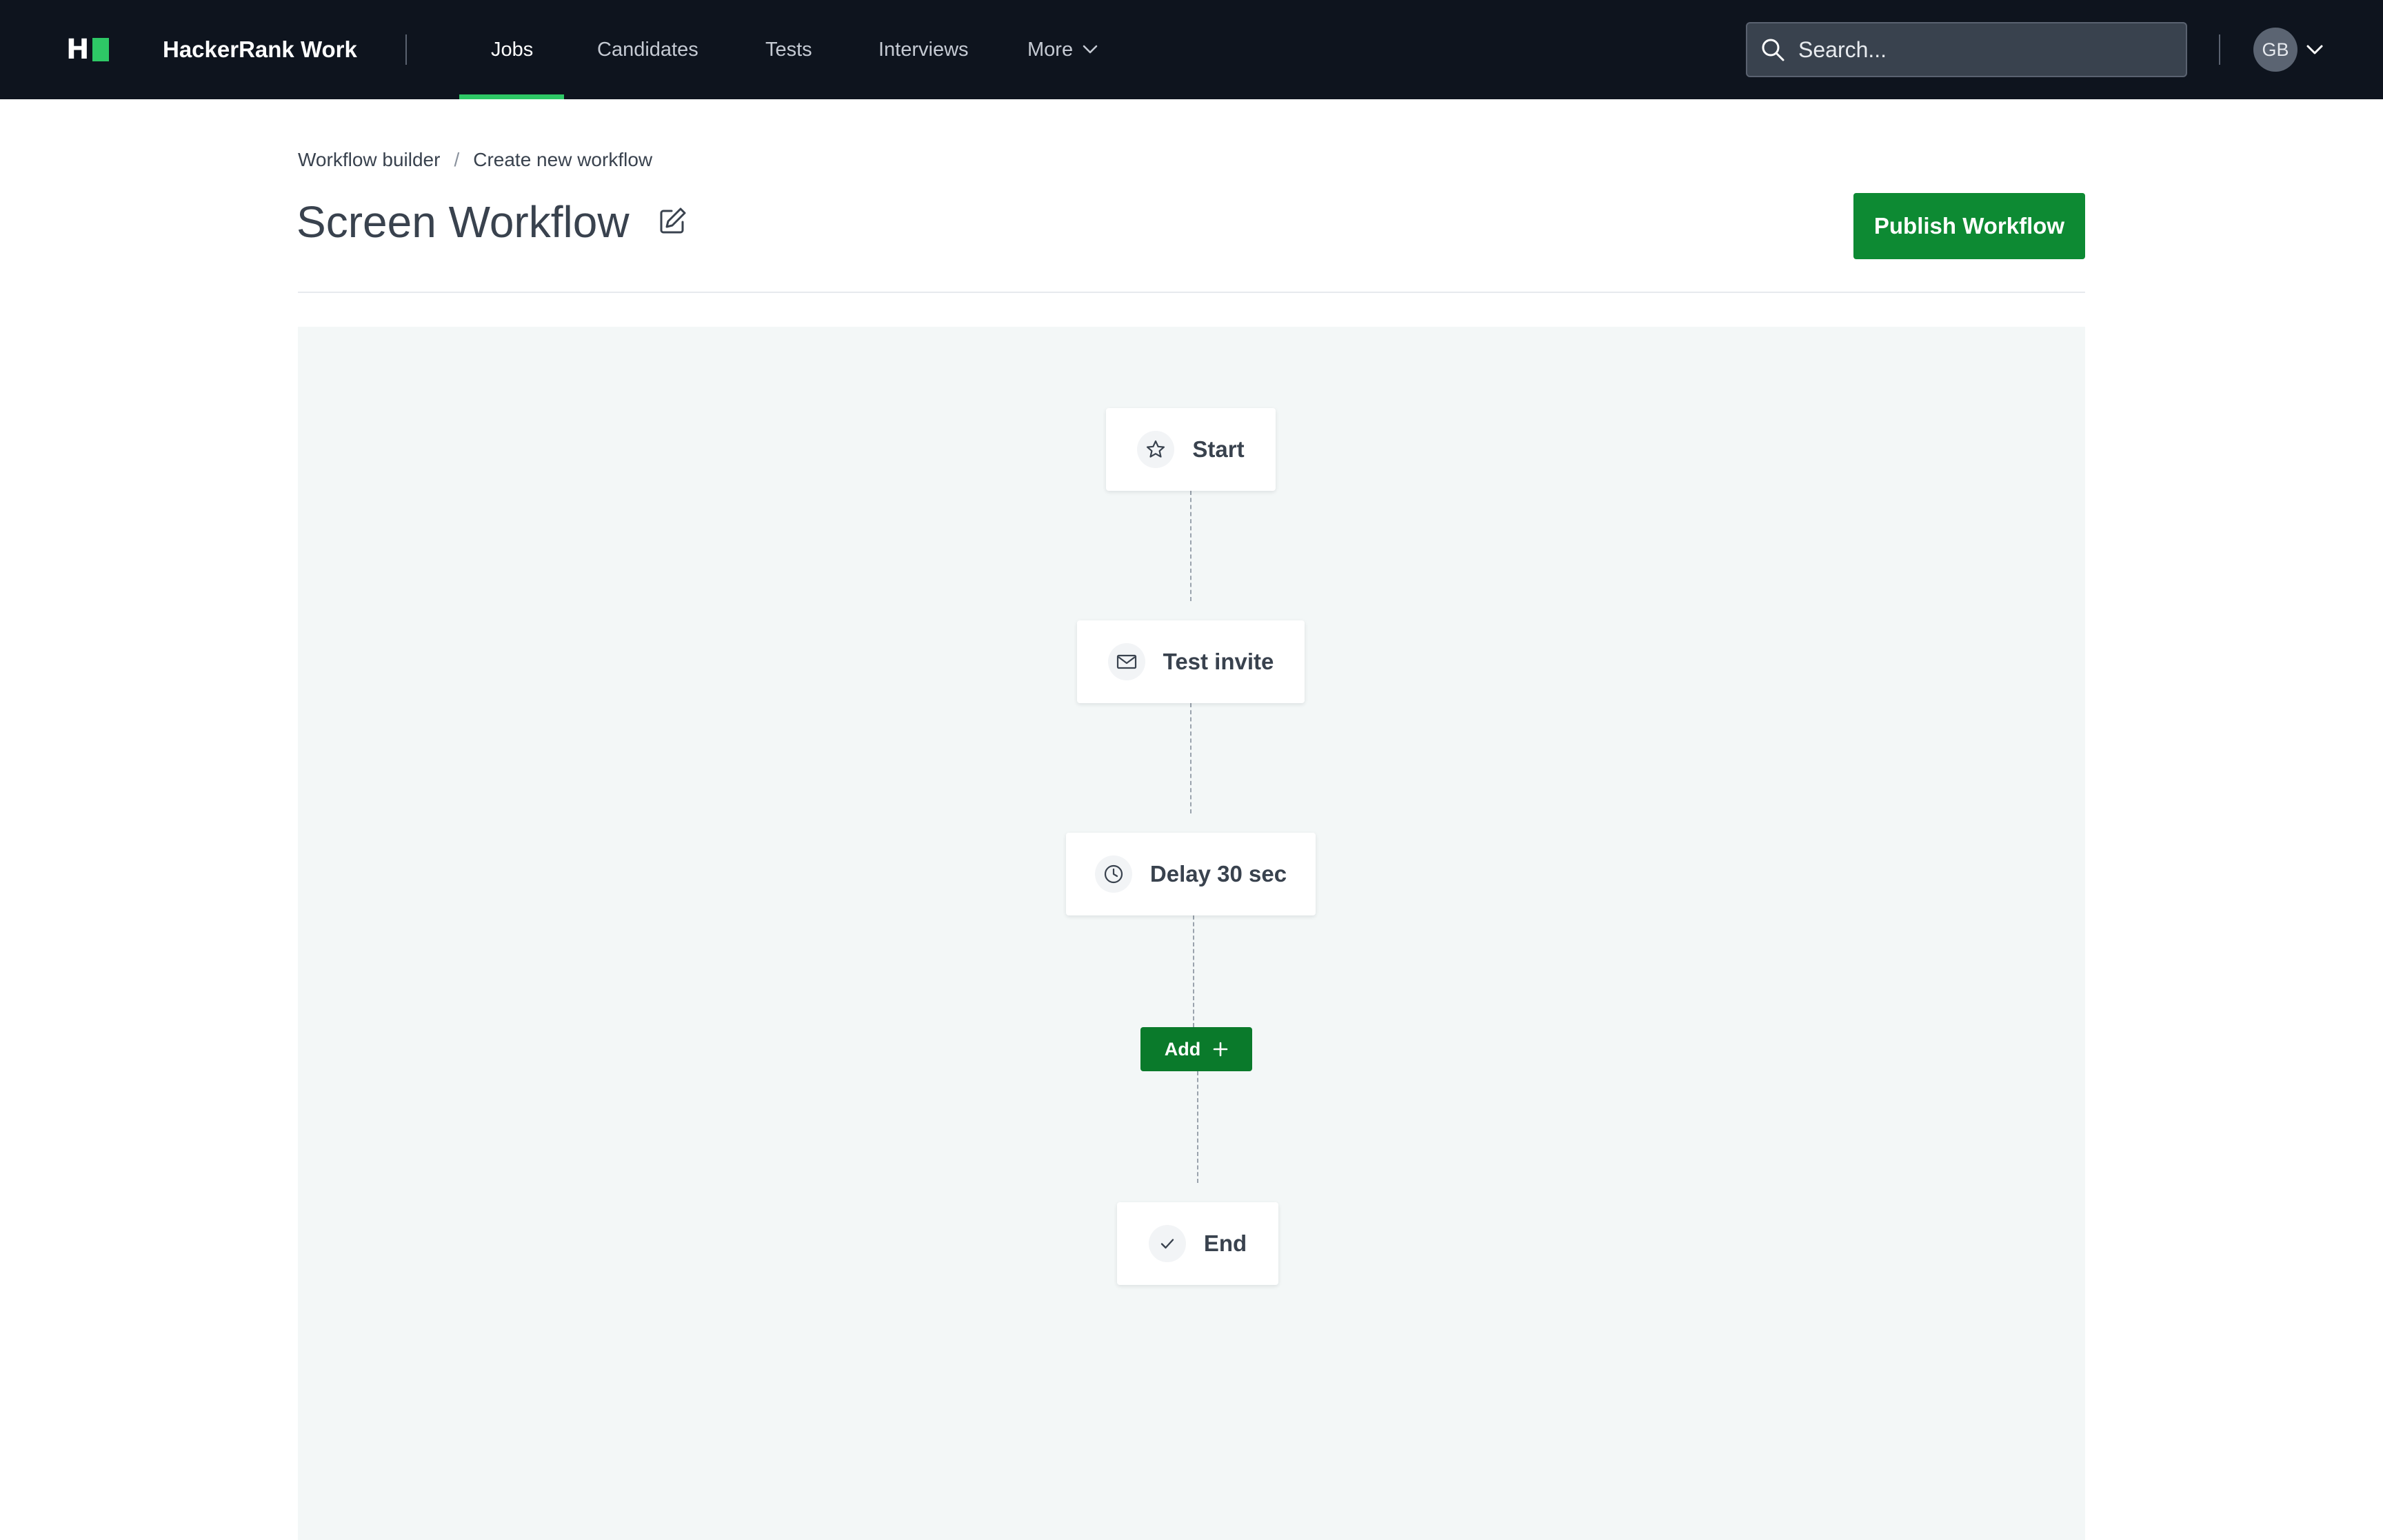 This screenshot has width=2383, height=1540. What do you see at coordinates (369, 160) in the screenshot?
I see `breadcrumb-workflow-builder: Workflow builder` at bounding box center [369, 160].